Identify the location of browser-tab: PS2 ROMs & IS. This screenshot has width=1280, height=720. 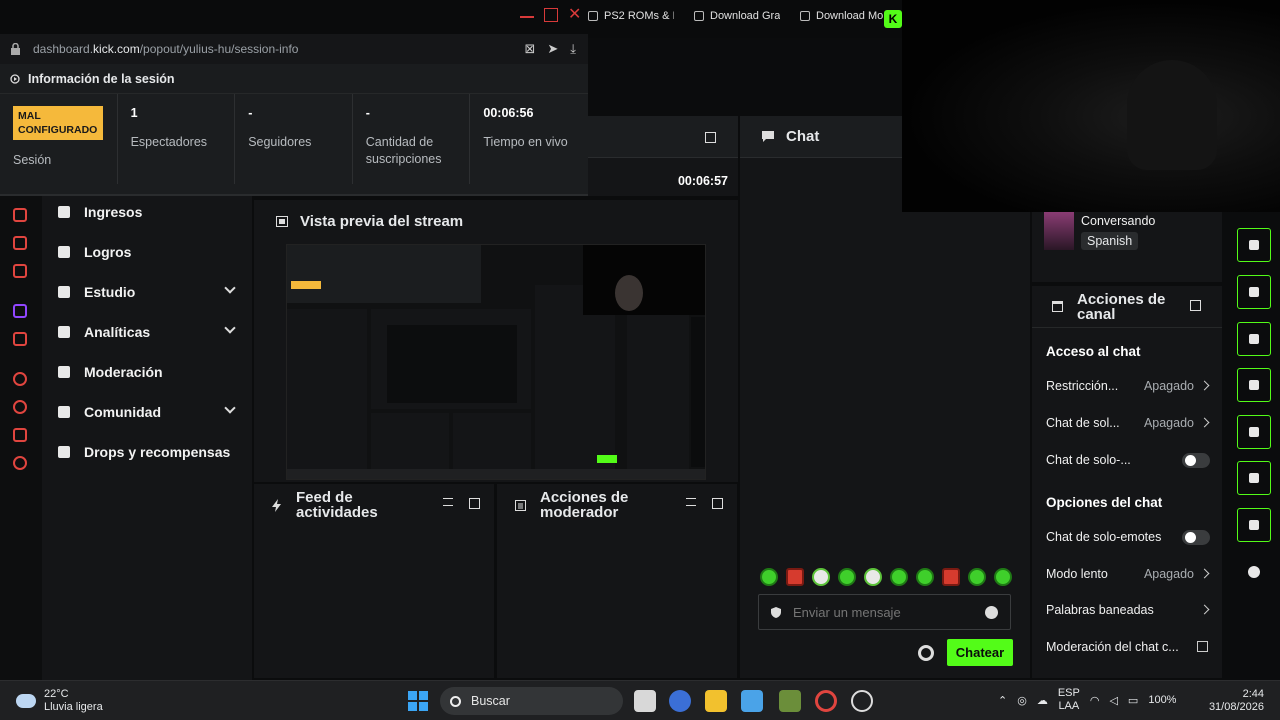
(631, 16).